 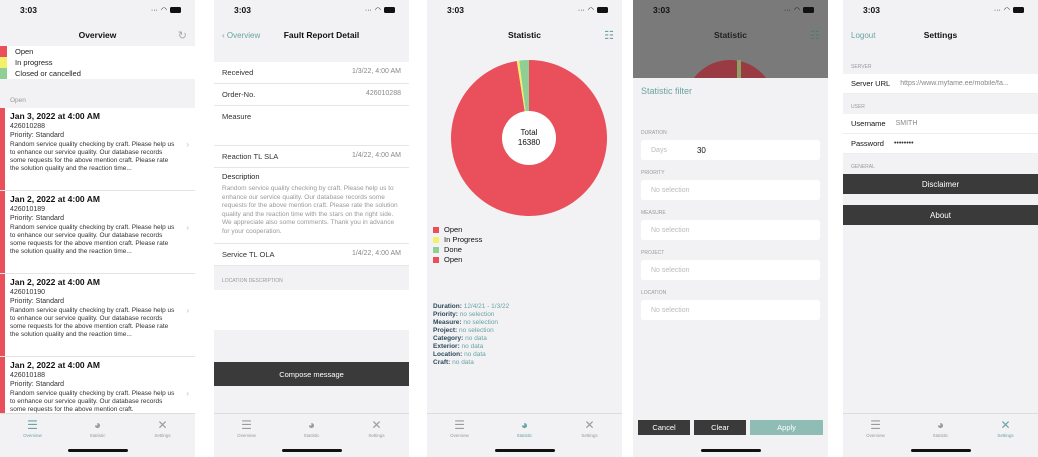 I want to click on pie-chart-svg: Total 16380, so click(x=529, y=138).